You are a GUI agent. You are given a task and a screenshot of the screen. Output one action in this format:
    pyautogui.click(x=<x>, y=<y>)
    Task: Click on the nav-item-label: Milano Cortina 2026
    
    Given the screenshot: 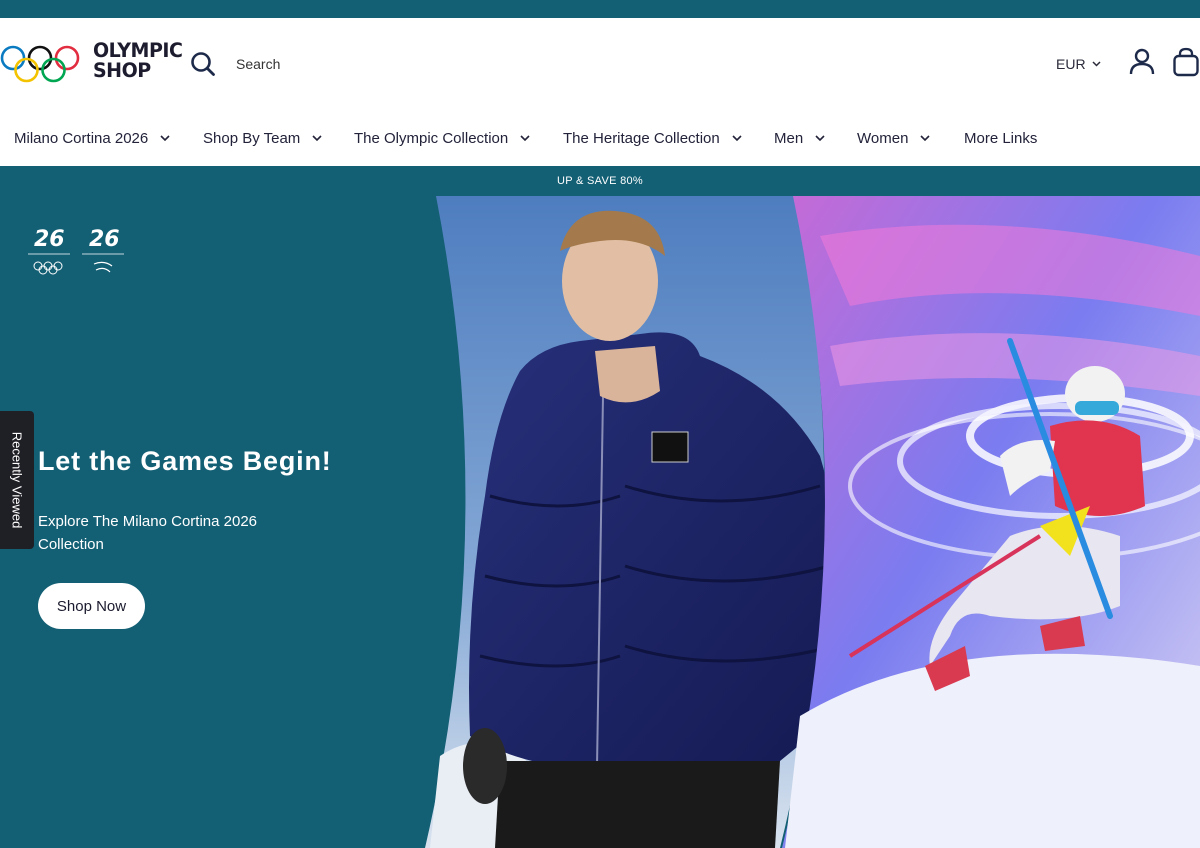 What is the action you would take?
    pyautogui.click(x=81, y=138)
    